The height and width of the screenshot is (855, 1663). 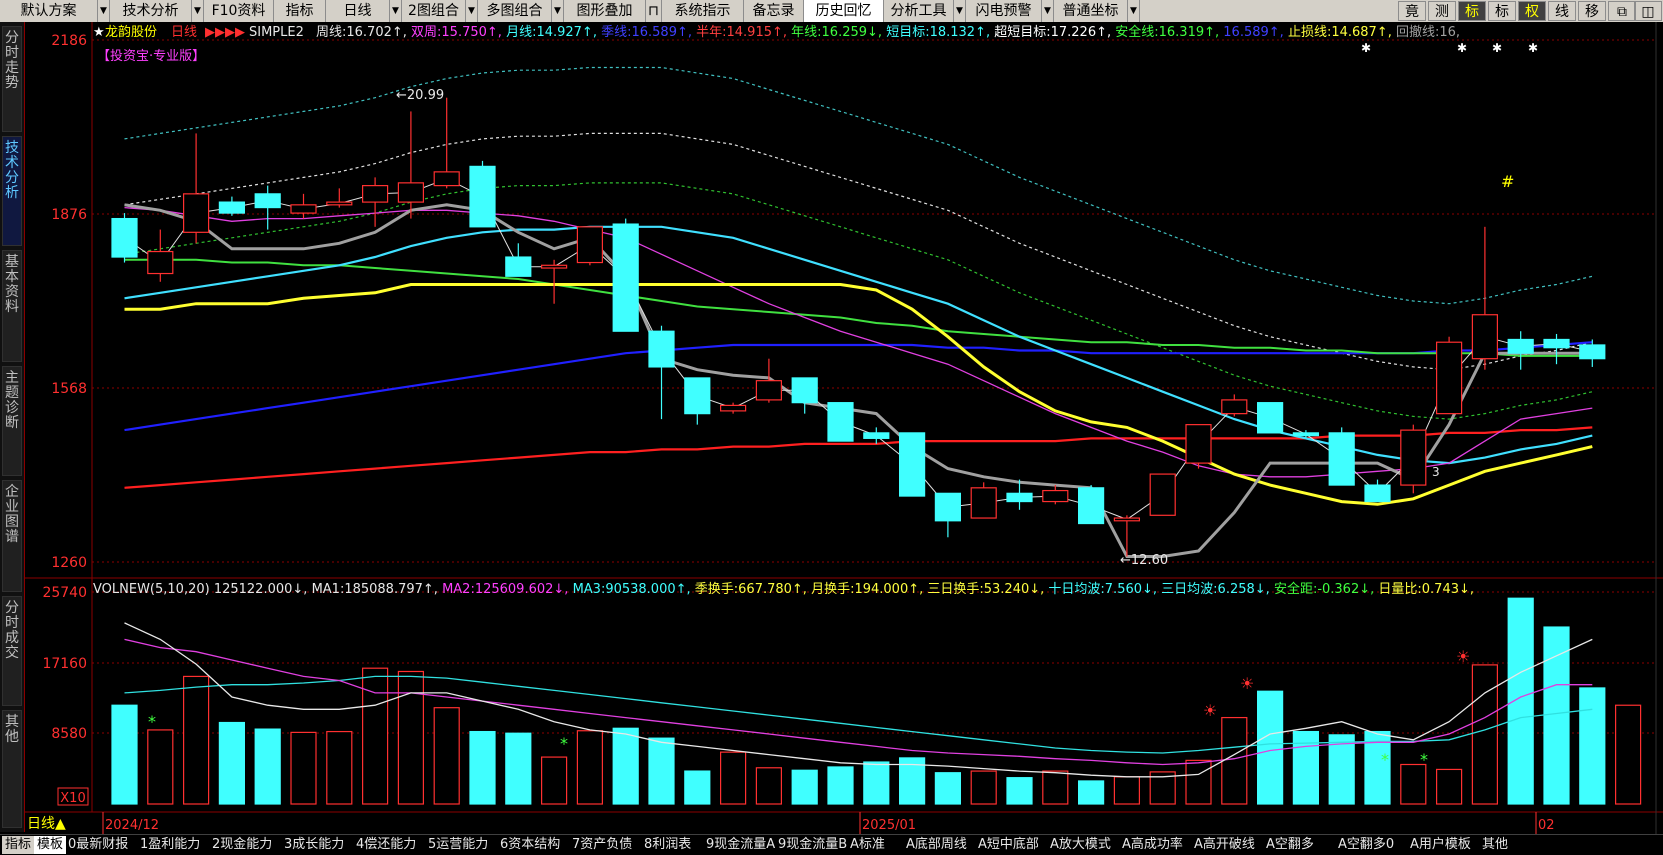 What do you see at coordinates (602, 845) in the screenshot?
I see `bottom-tab-7: 7资产负债` at bounding box center [602, 845].